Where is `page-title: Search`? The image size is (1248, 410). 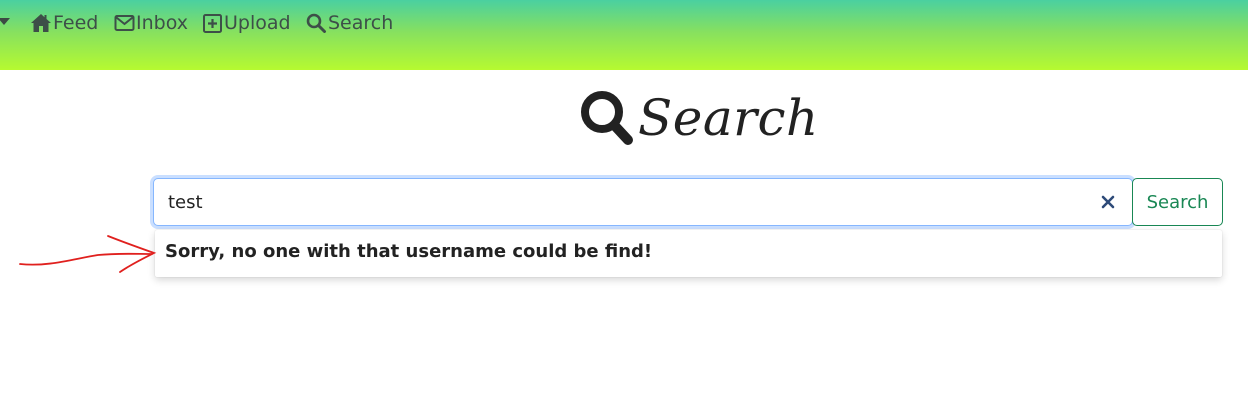
page-title: Search is located at coordinates (698, 118).